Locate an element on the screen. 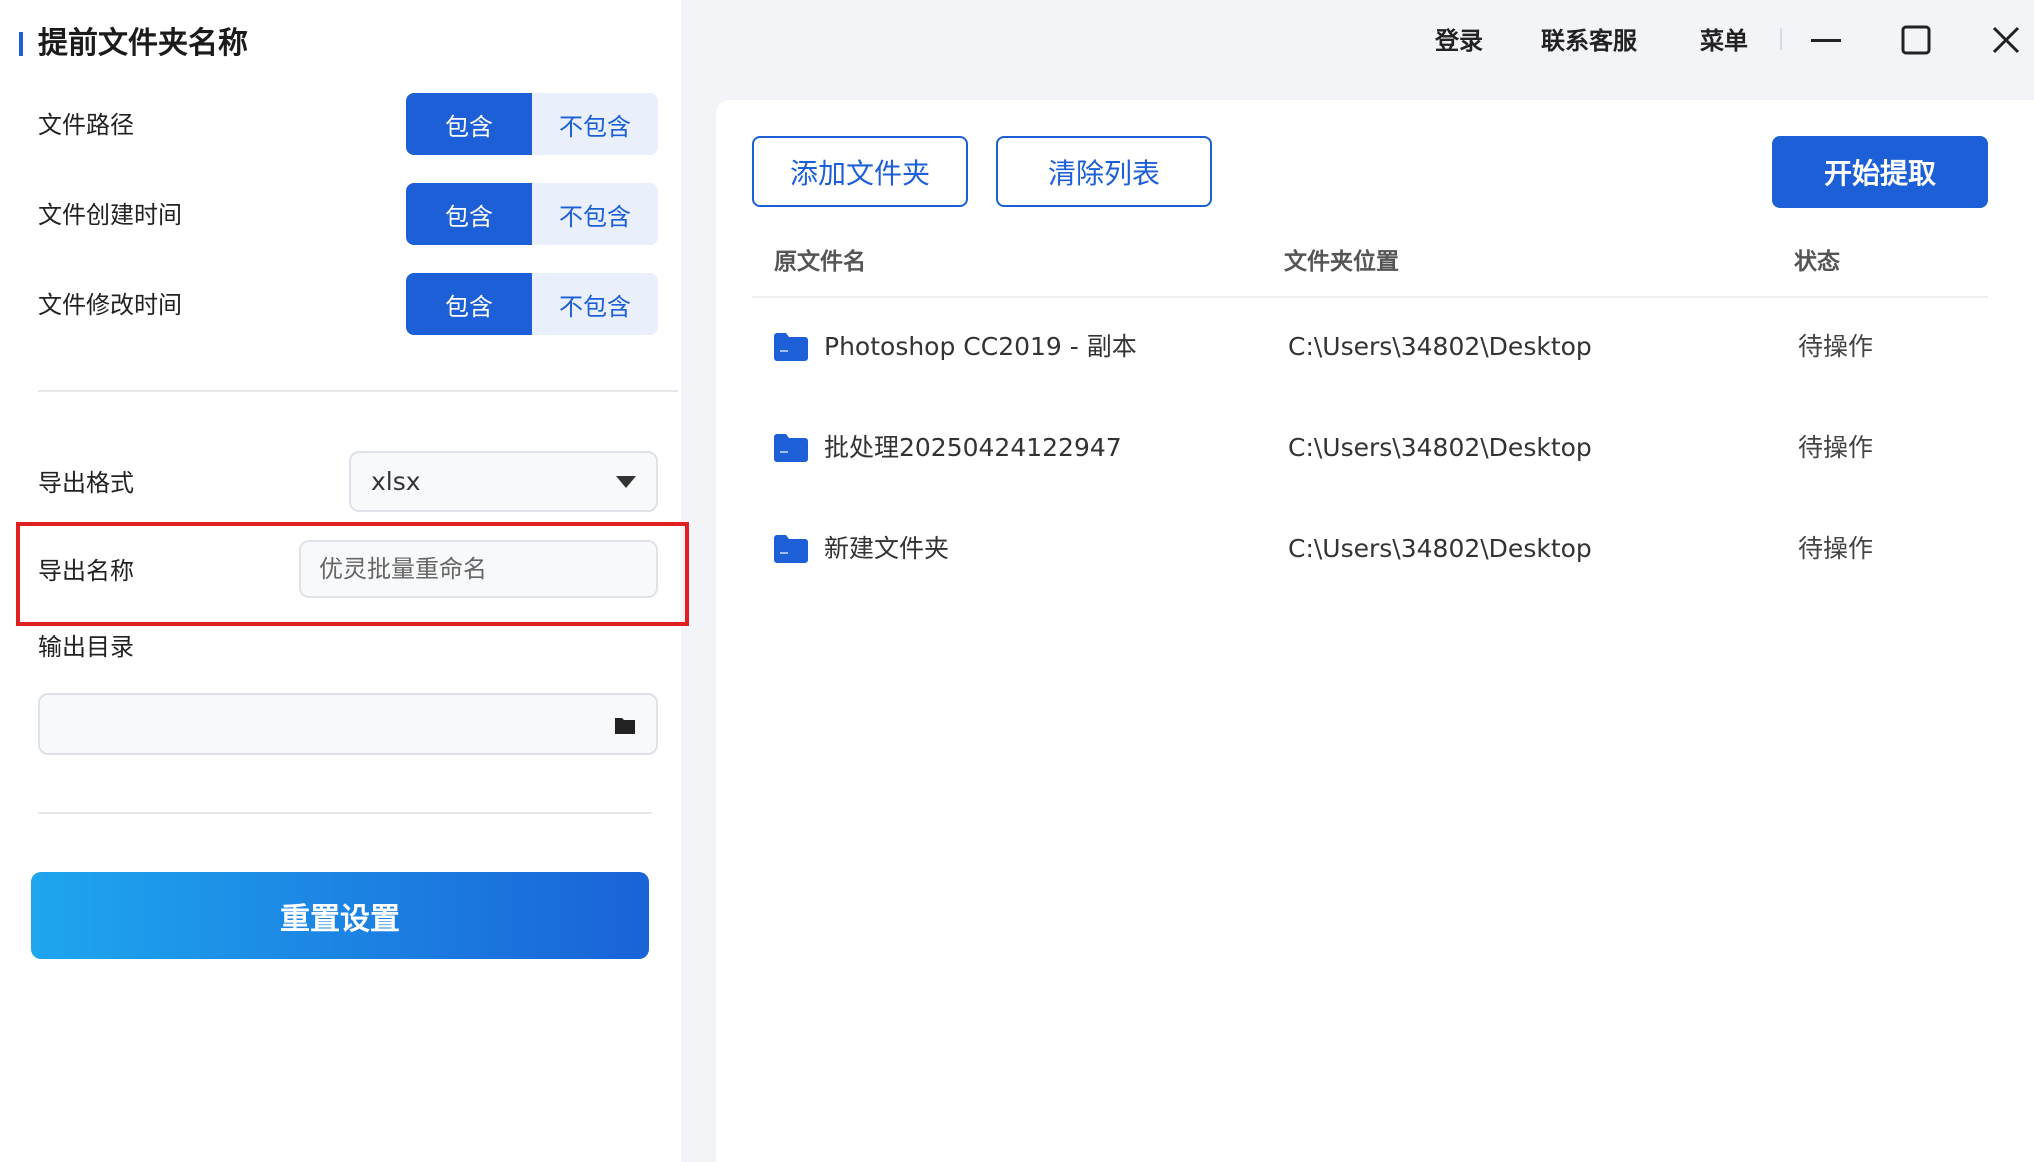 The height and width of the screenshot is (1162, 2034). export-format-value: xlsx is located at coordinates (396, 481).